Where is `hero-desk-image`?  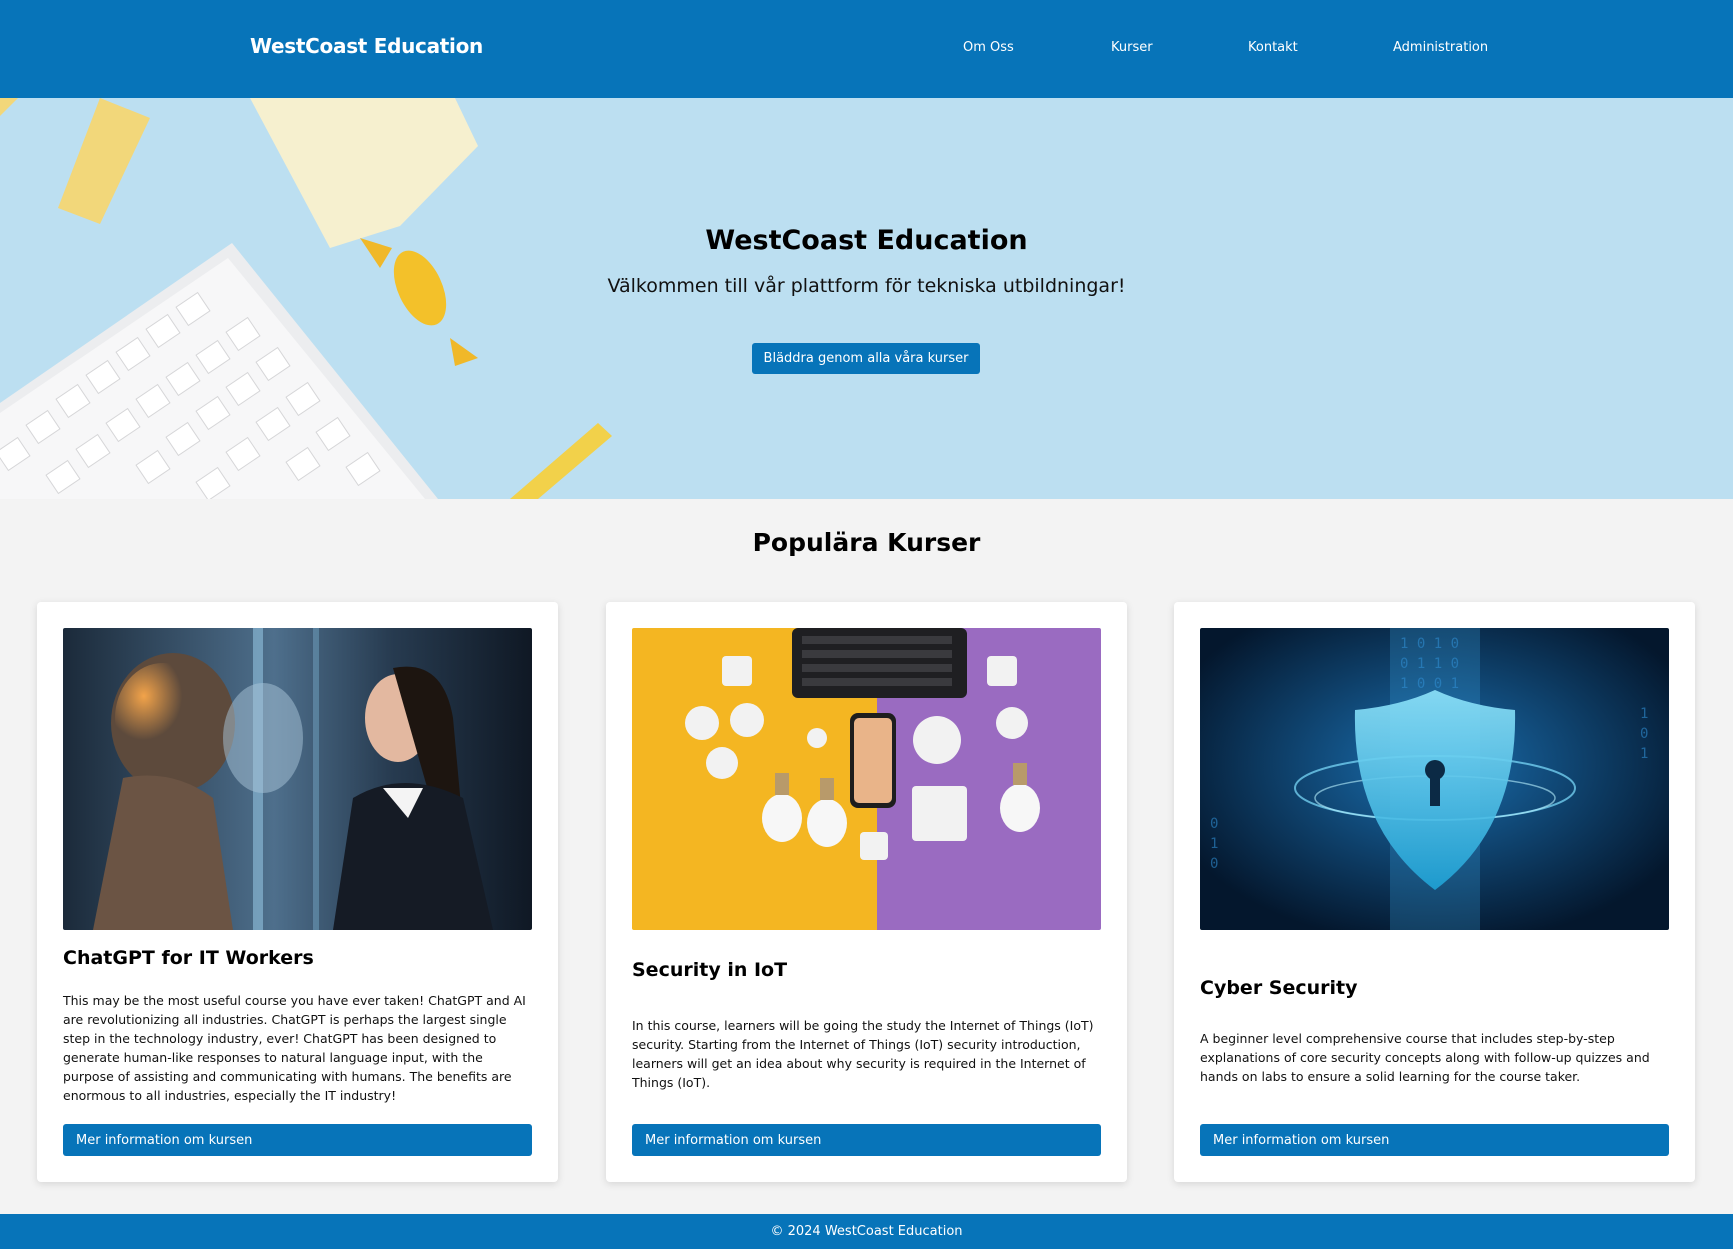
hero-desk-image is located at coordinates (306, 298).